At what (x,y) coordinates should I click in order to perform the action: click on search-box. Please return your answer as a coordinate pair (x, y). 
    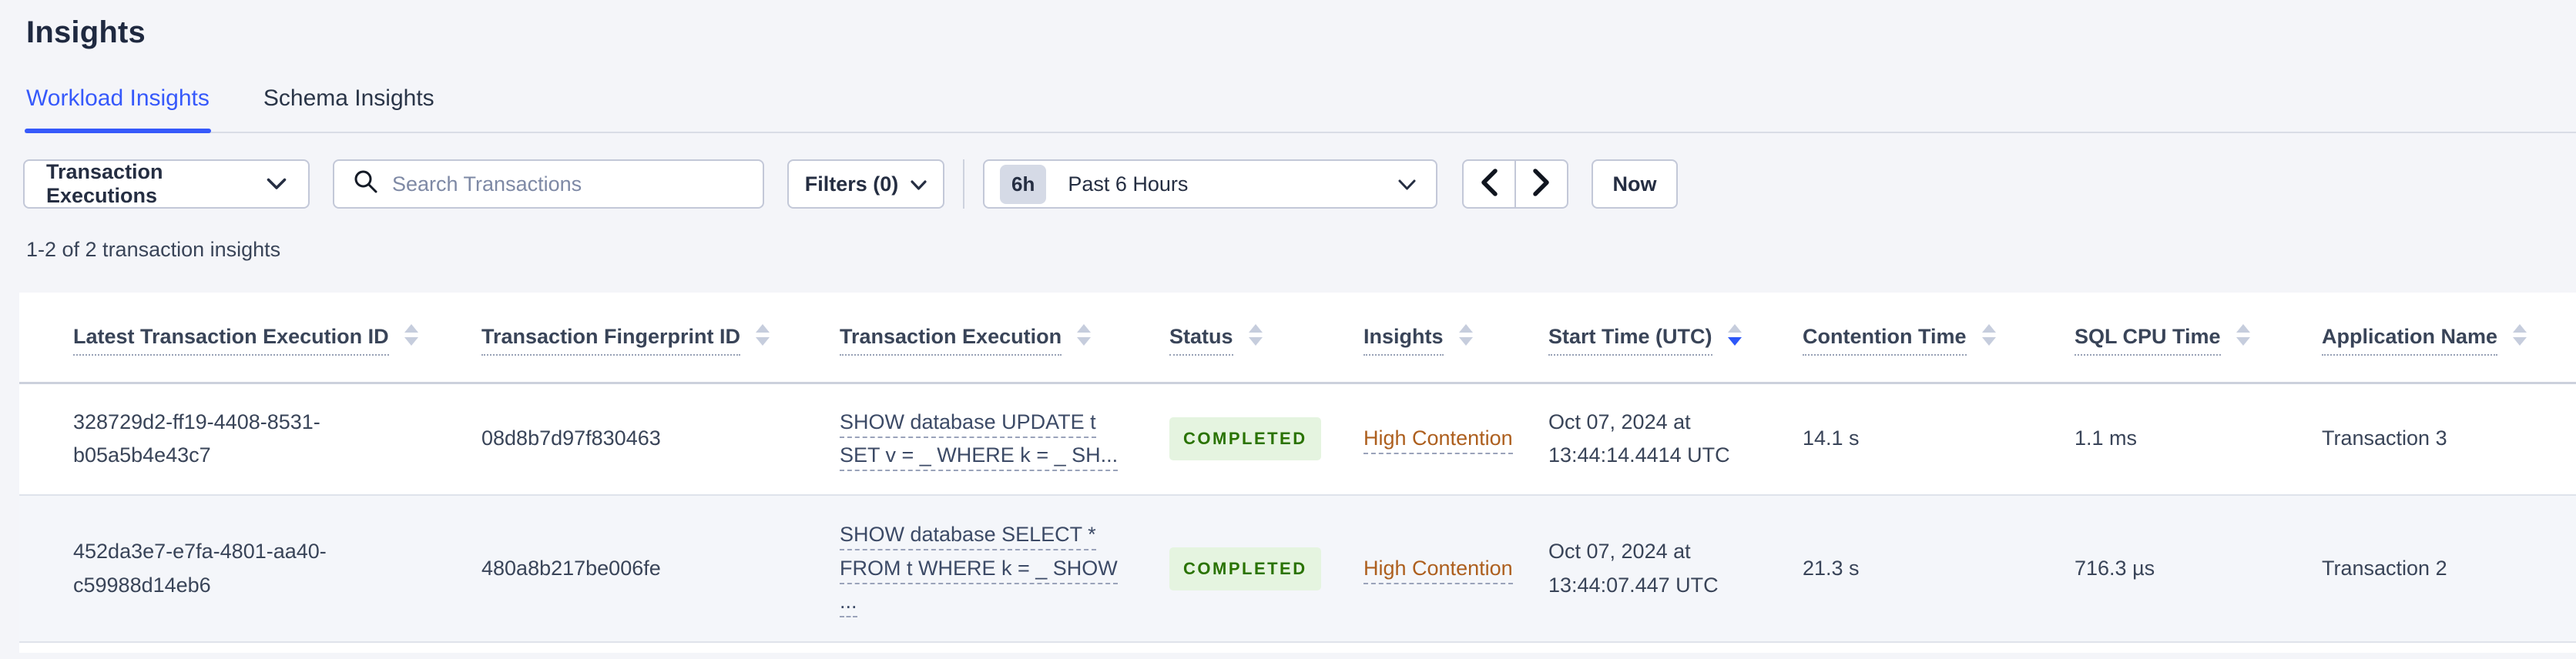
    Looking at the image, I should click on (548, 184).